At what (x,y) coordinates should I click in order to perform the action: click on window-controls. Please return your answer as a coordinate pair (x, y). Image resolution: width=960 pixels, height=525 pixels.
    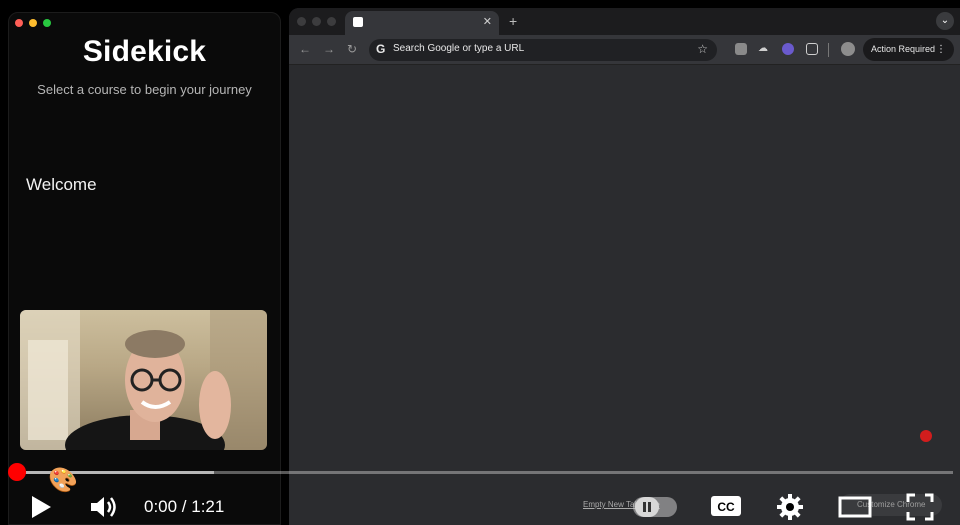
    Looking at the image, I should click on (33, 23).